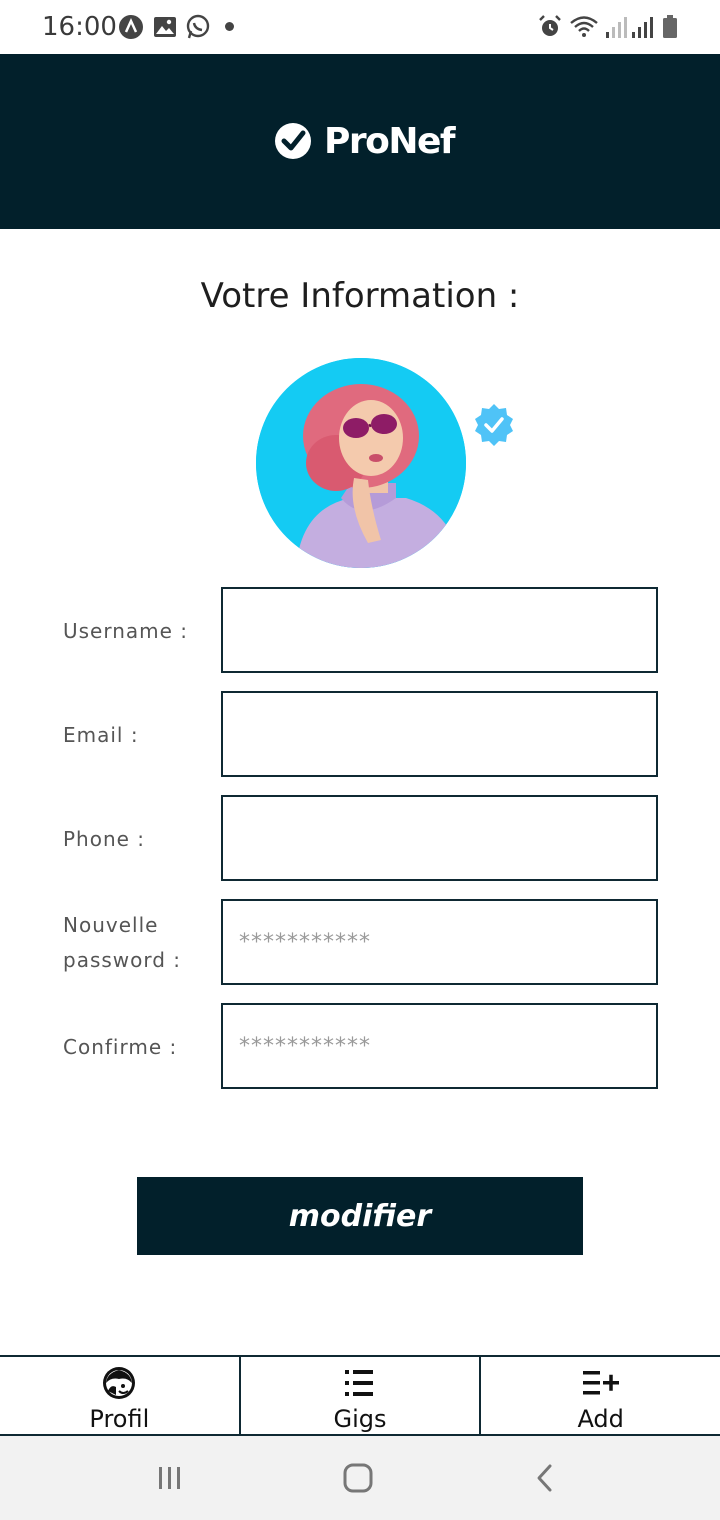 This screenshot has width=720, height=1520. What do you see at coordinates (599, 1395) in the screenshot?
I see `nav-item-add: Add` at bounding box center [599, 1395].